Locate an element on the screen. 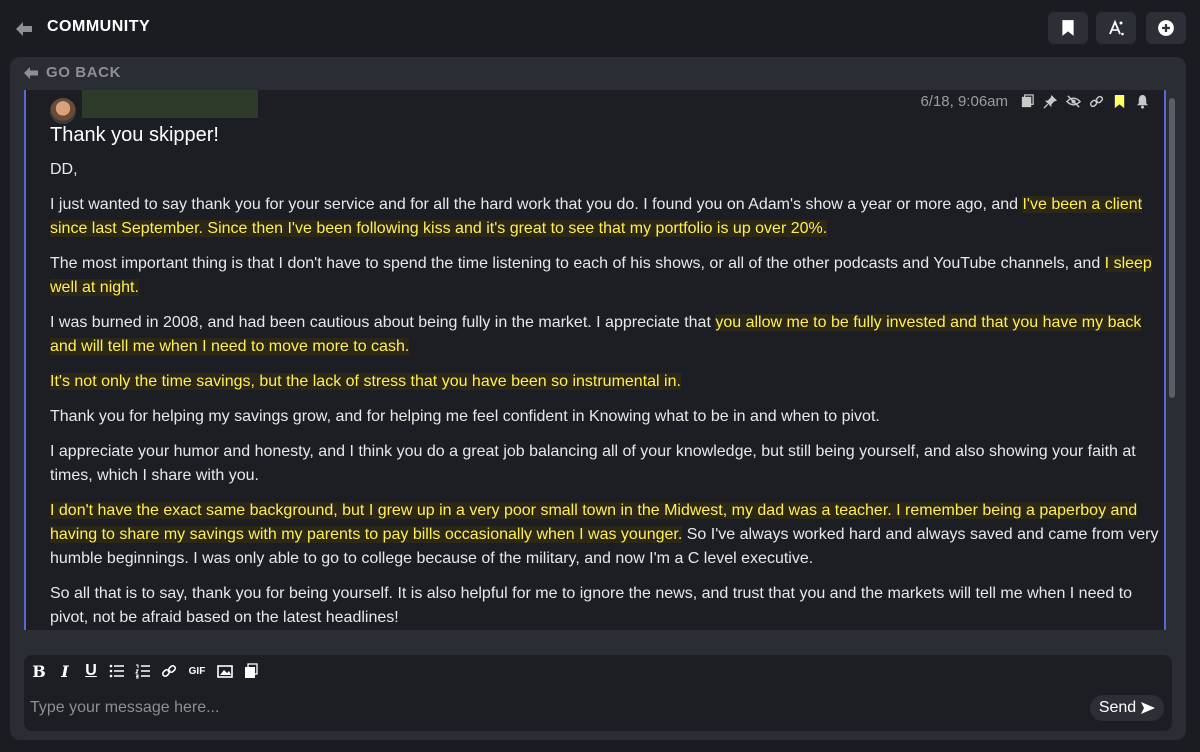  add-button is located at coordinates (1166, 28).